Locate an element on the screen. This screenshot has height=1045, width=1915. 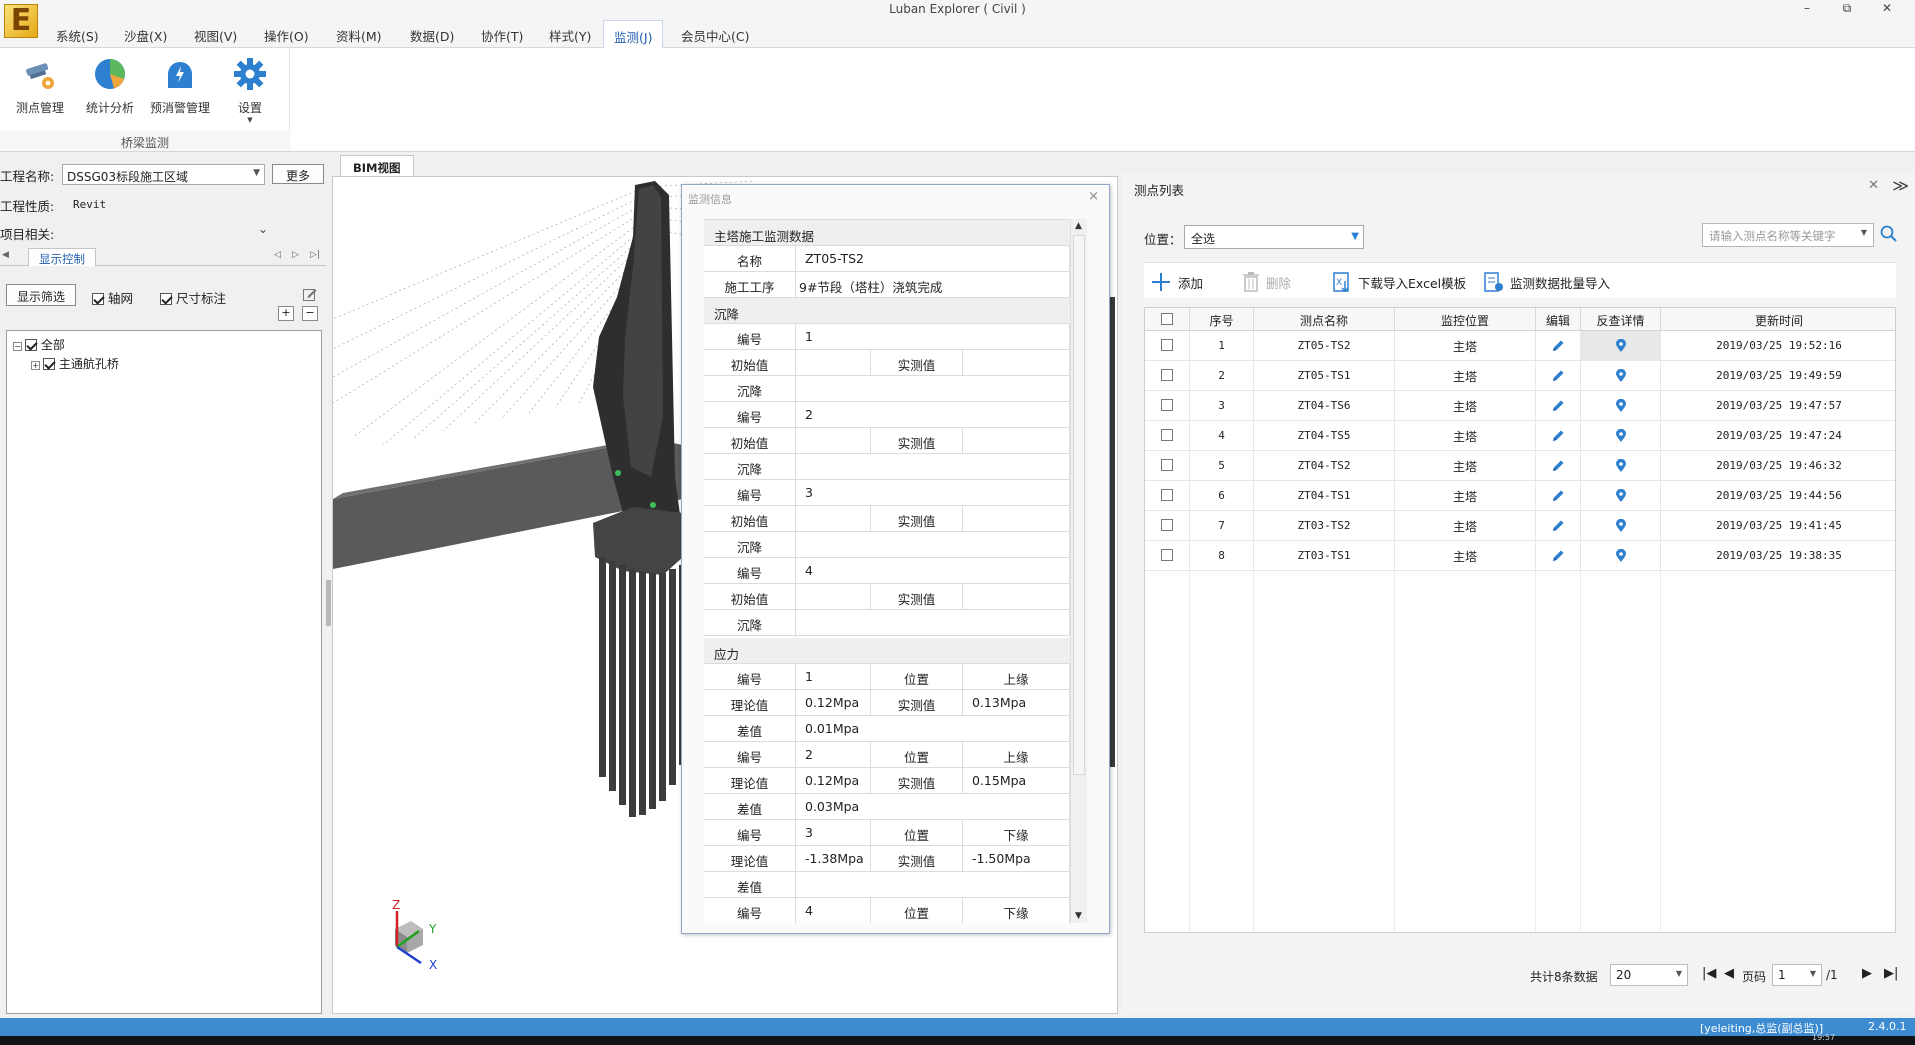
app-logo: E is located at coordinates (21, 21).